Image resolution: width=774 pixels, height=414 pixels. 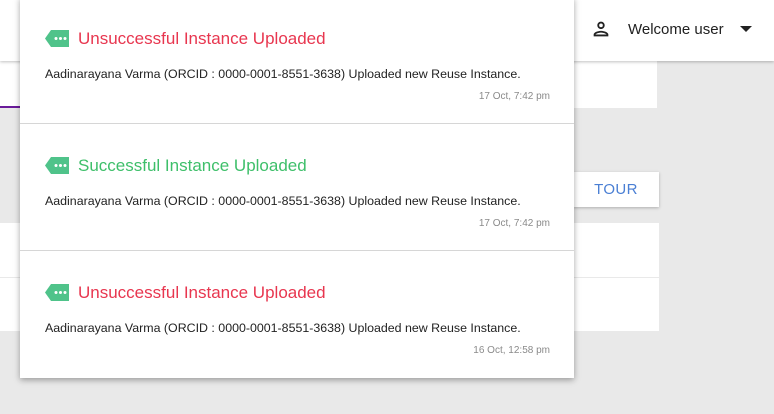 What do you see at coordinates (616, 189) in the screenshot?
I see `tour-button: TOUR` at bounding box center [616, 189].